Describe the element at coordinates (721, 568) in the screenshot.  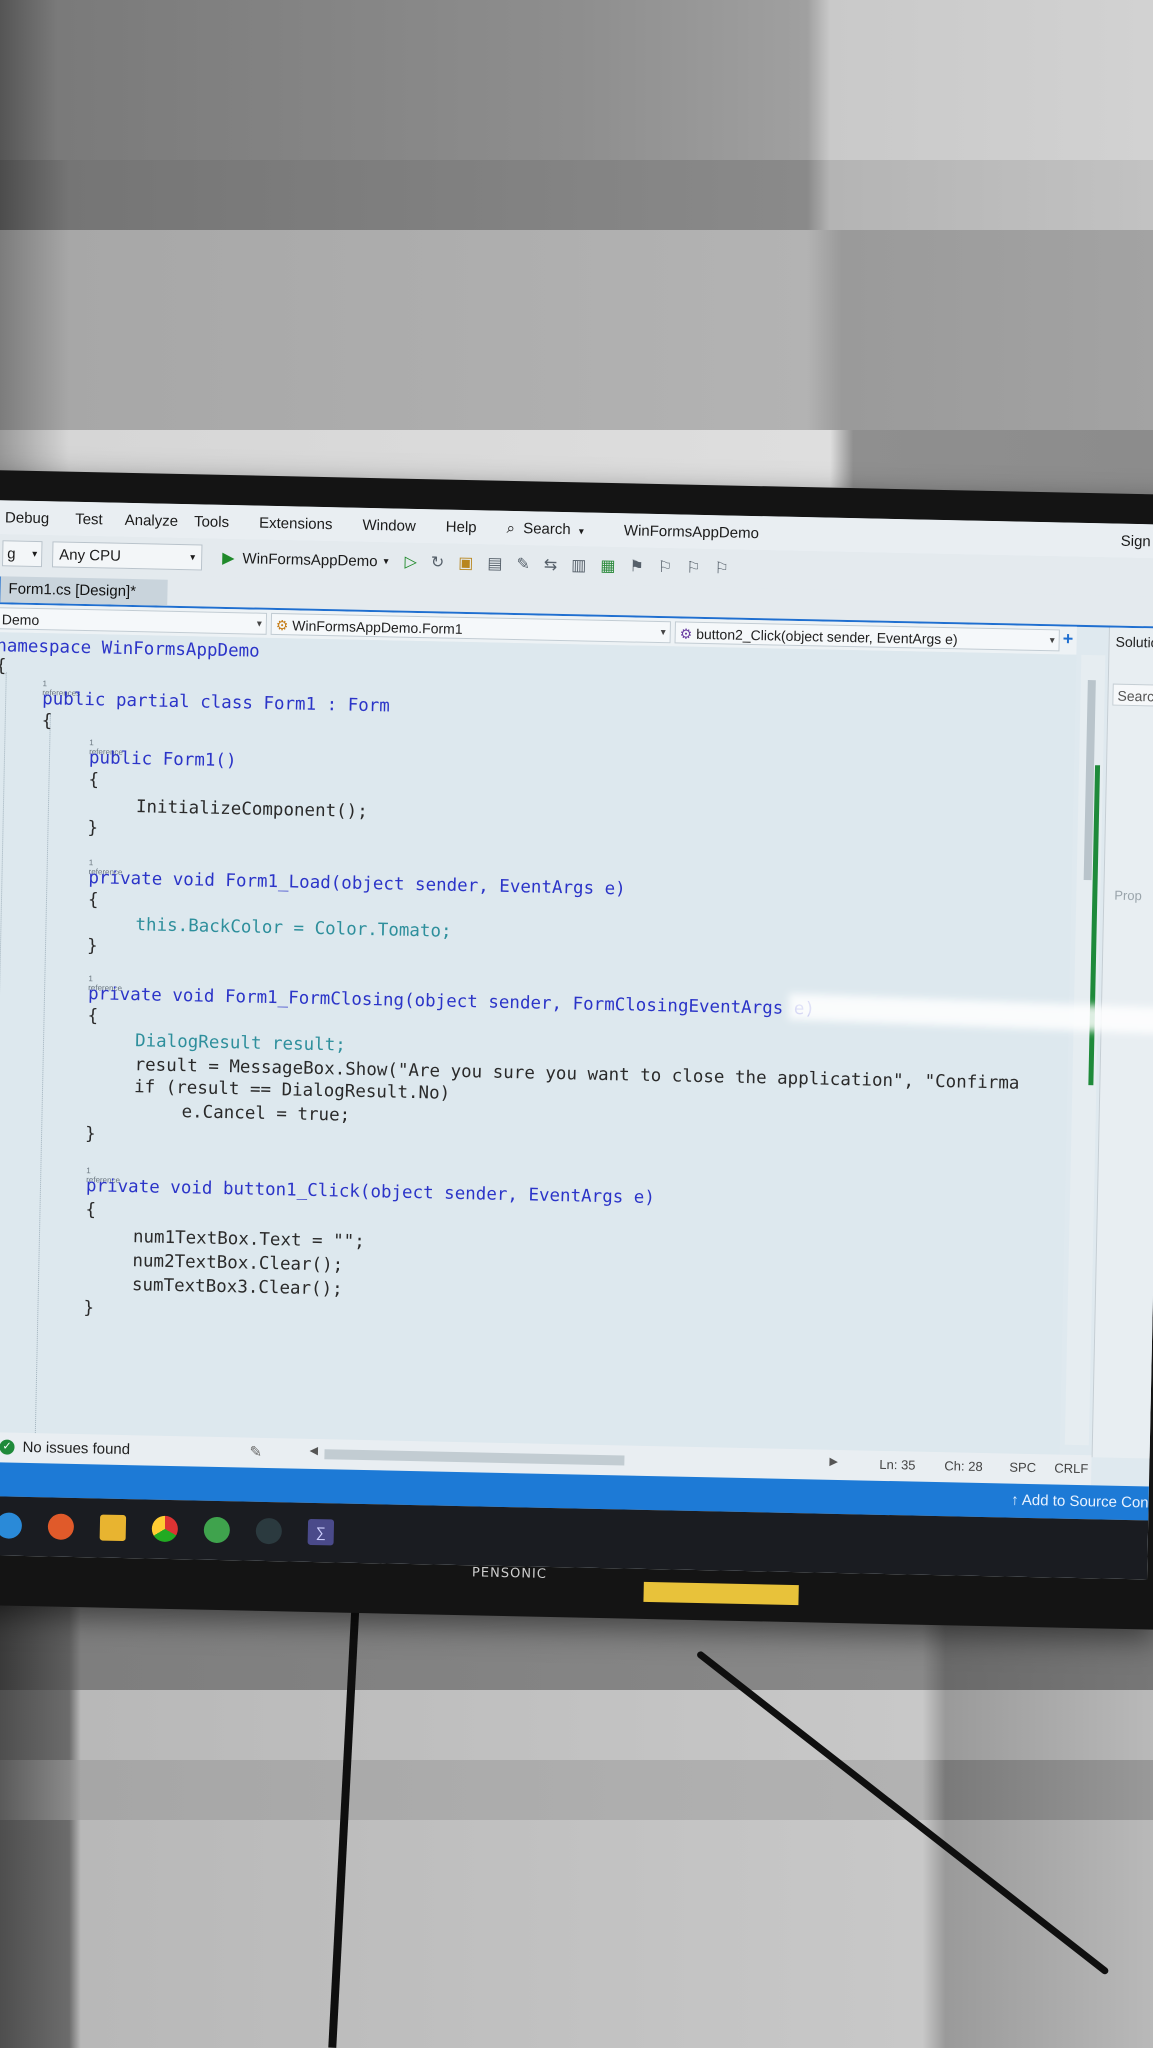
I see `bookmark-clear-icon: ⚐` at that location.